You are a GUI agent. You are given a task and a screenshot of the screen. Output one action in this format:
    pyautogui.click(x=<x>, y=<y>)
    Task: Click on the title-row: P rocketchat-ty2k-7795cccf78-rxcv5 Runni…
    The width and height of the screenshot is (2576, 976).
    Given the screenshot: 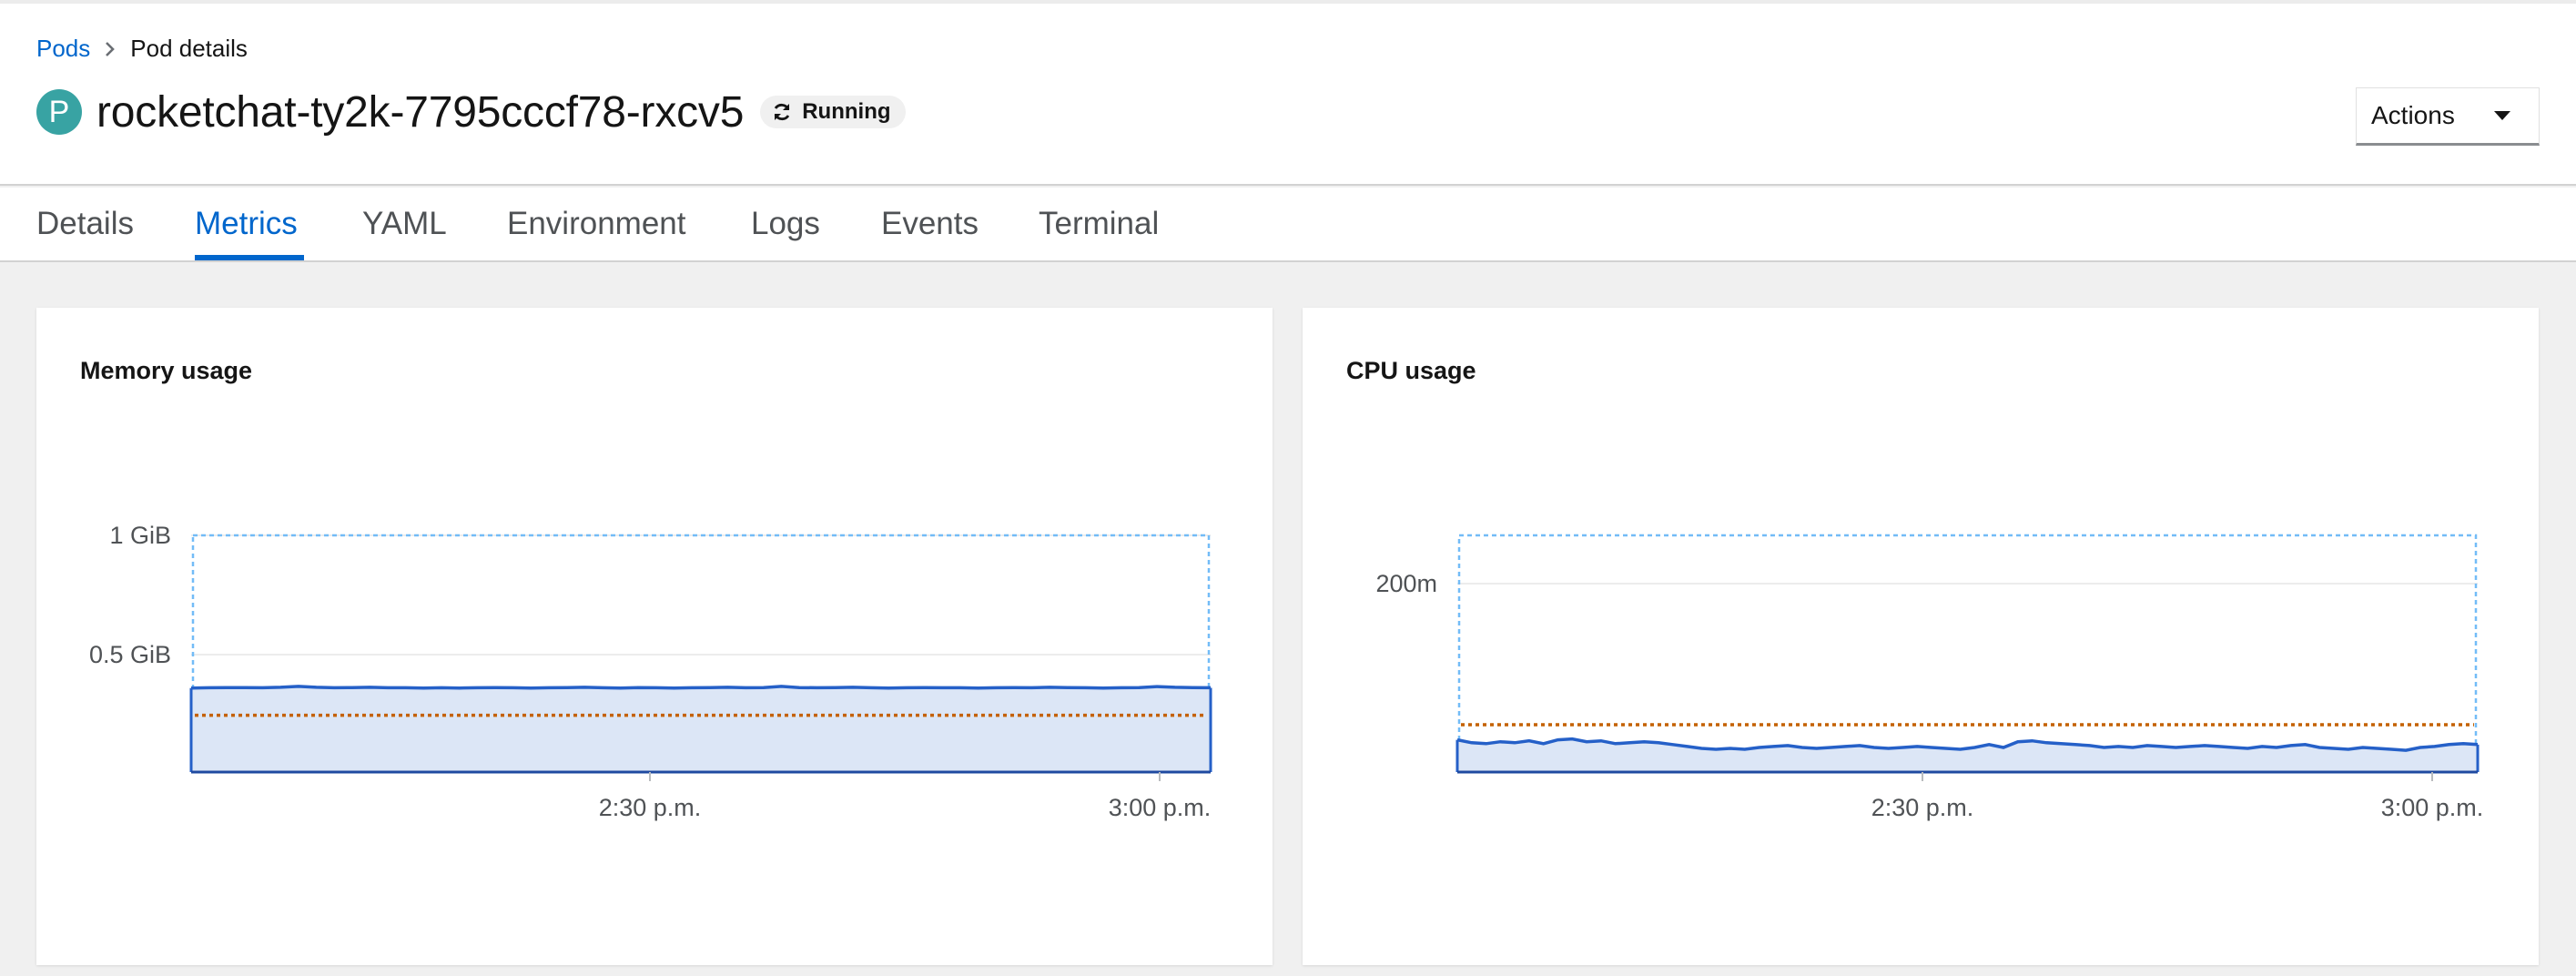 What is the action you would take?
    pyautogui.click(x=471, y=112)
    